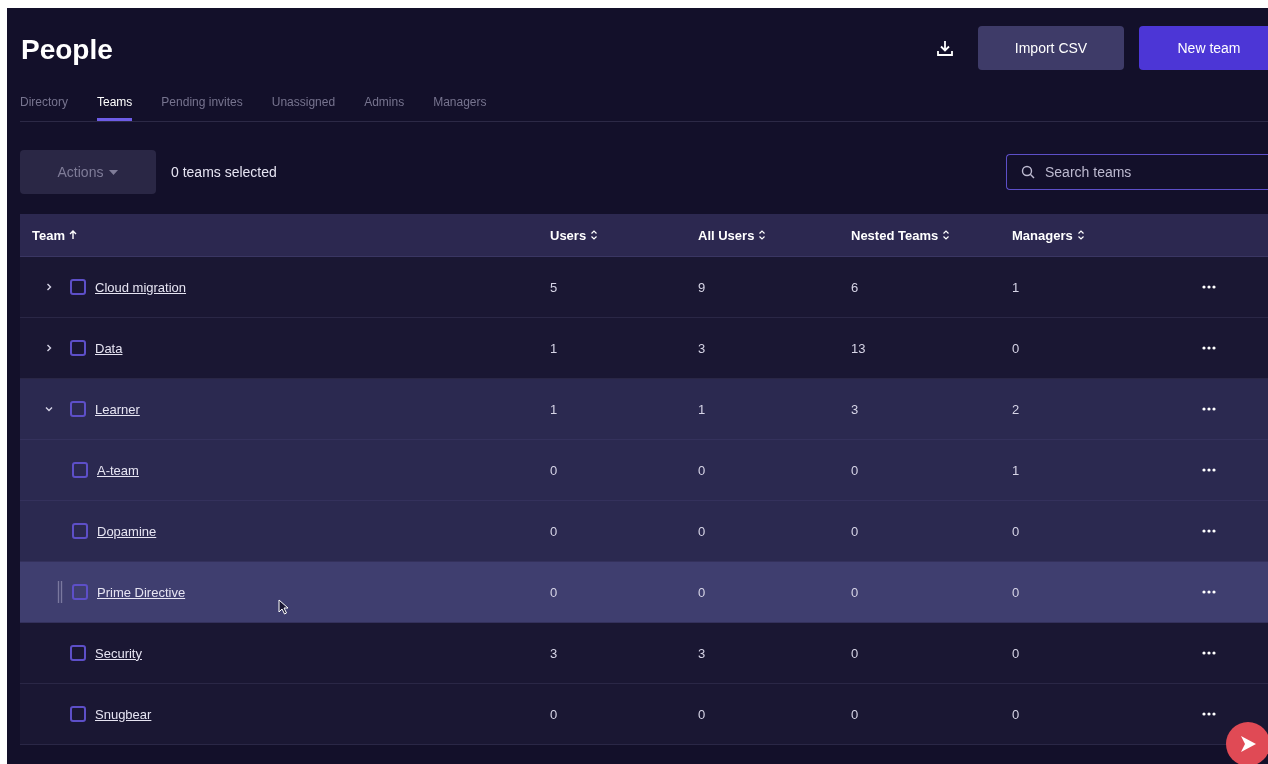 This screenshot has width=1268, height=764. I want to click on page-title: People, so click(67, 49).